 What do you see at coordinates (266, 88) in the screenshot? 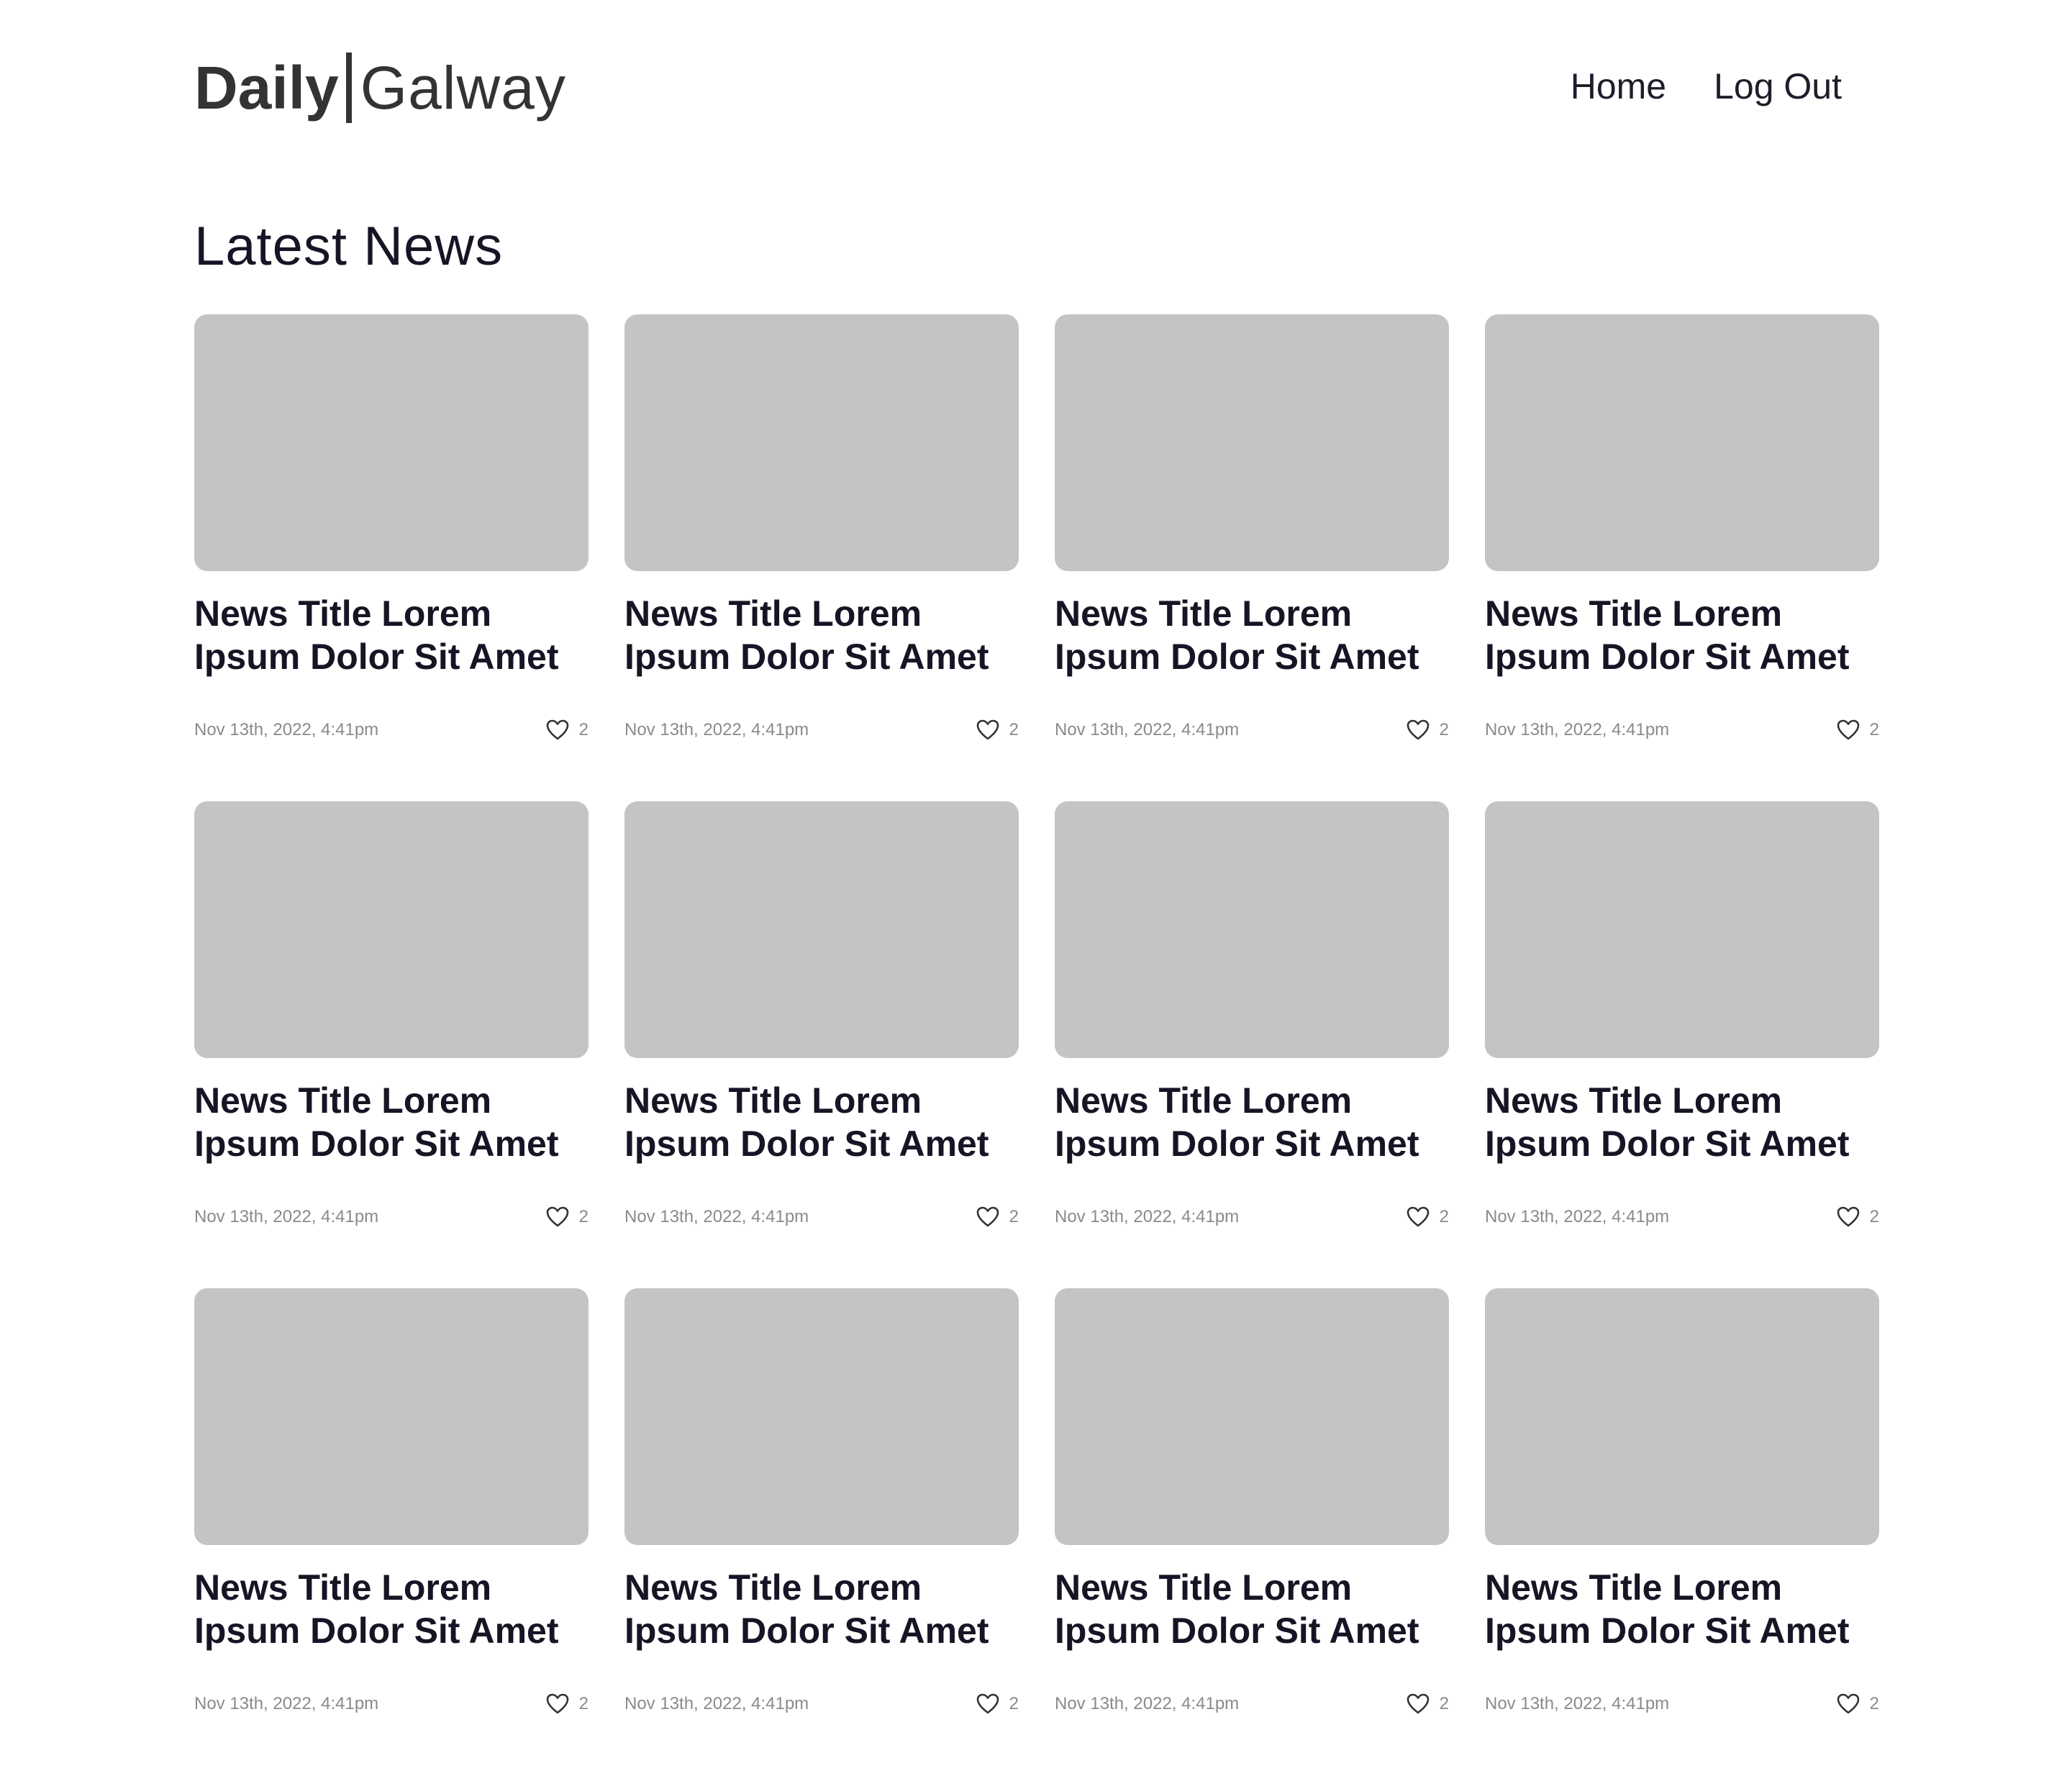
I see `logo-bold-text: Daily` at bounding box center [266, 88].